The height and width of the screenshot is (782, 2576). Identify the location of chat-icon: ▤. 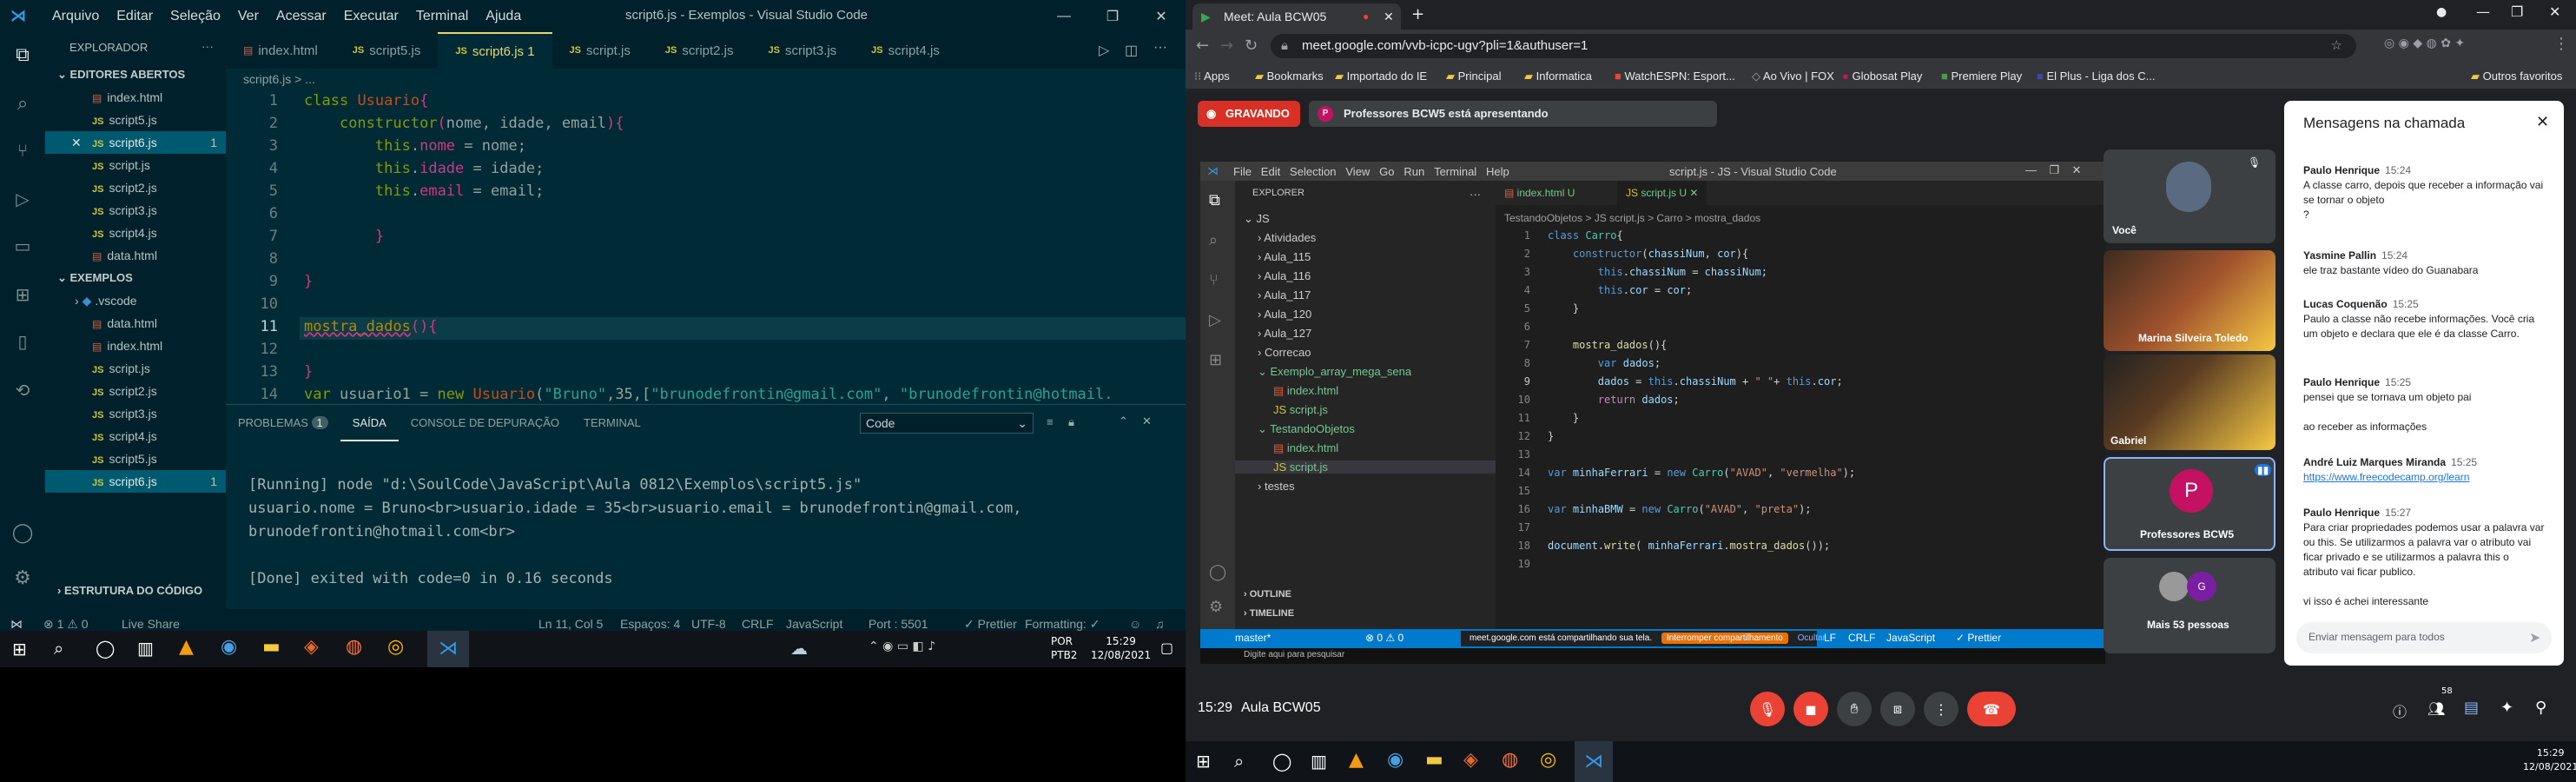
(2471, 708).